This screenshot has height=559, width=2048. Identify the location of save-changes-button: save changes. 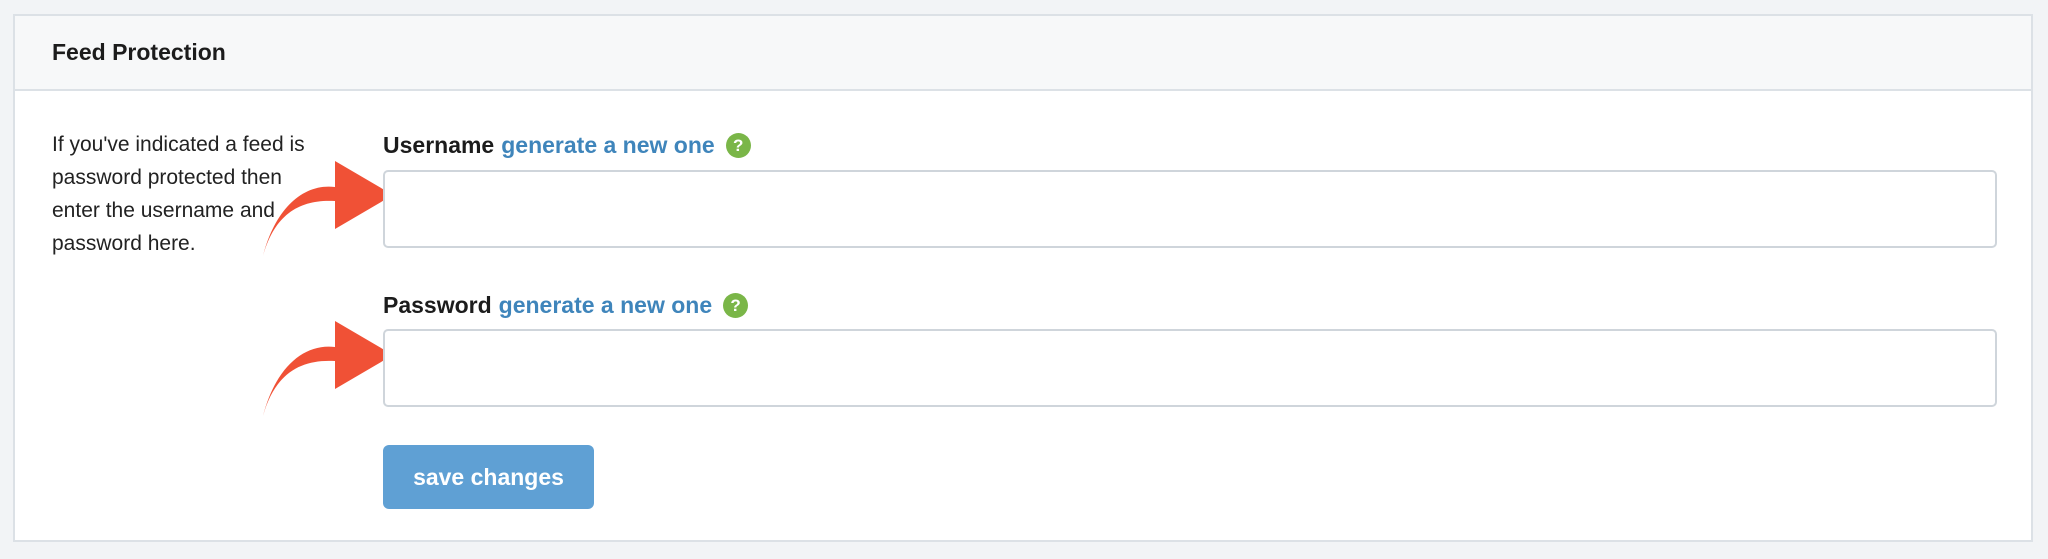
(488, 477).